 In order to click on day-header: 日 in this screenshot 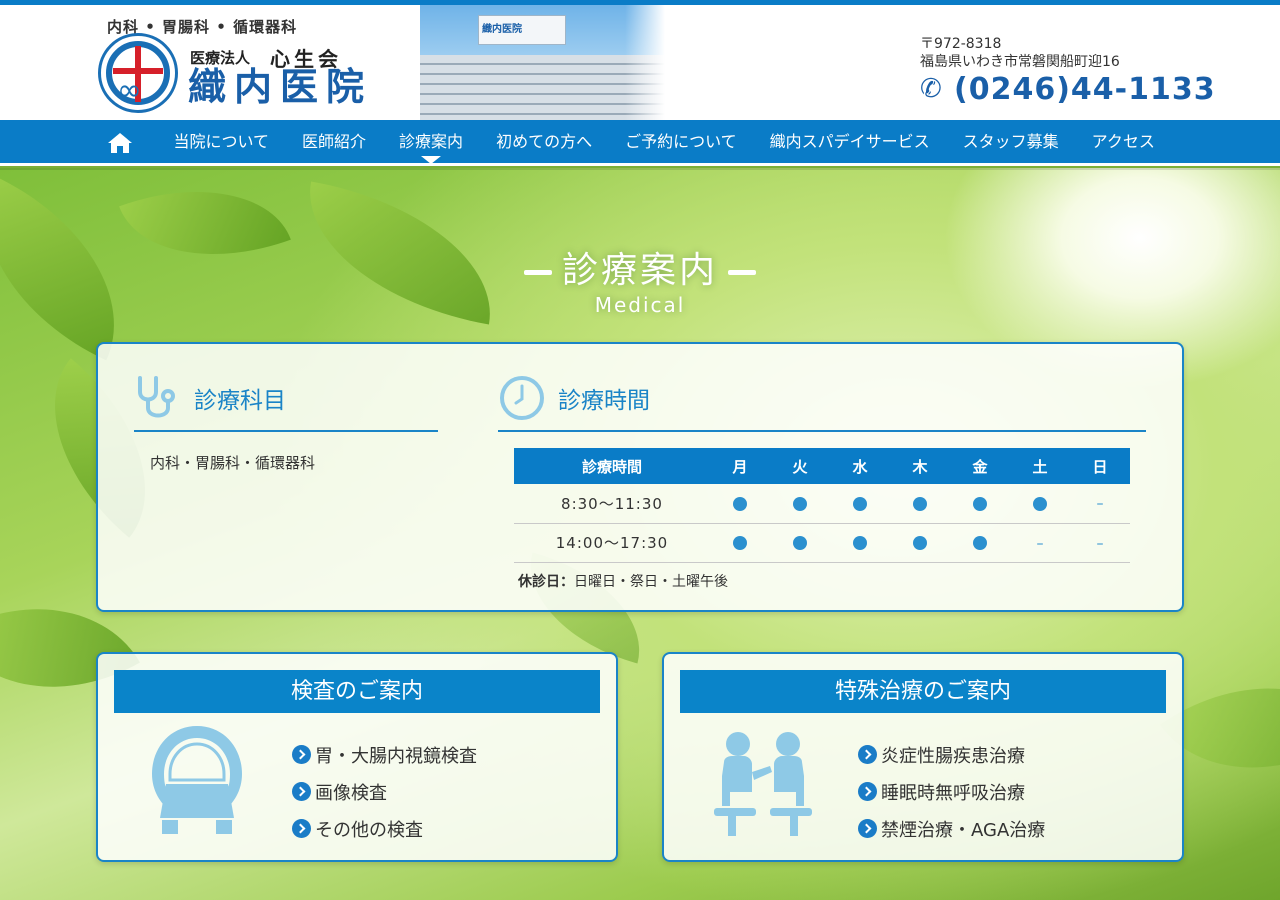, I will do `click(1100, 466)`.